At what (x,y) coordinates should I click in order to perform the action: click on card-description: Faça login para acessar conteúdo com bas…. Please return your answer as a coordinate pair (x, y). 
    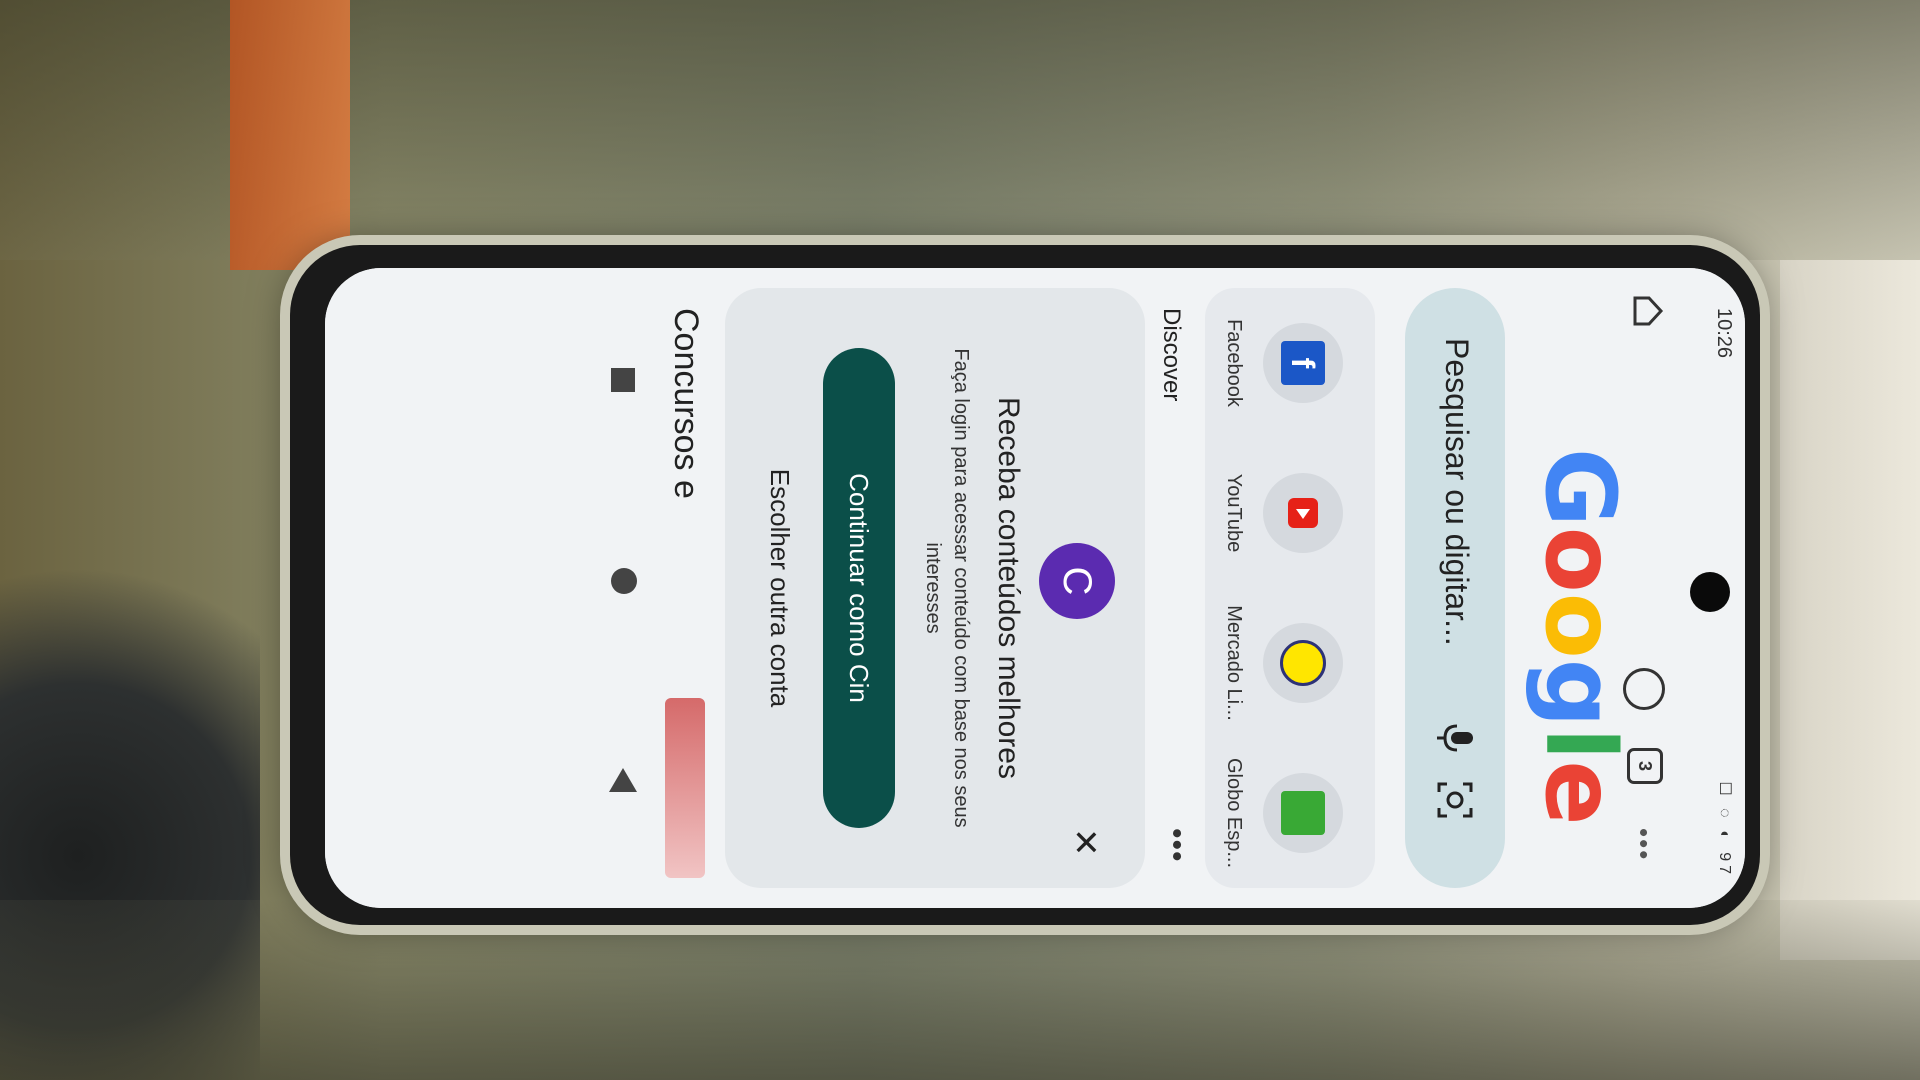
    Looking at the image, I should click on (947, 588).